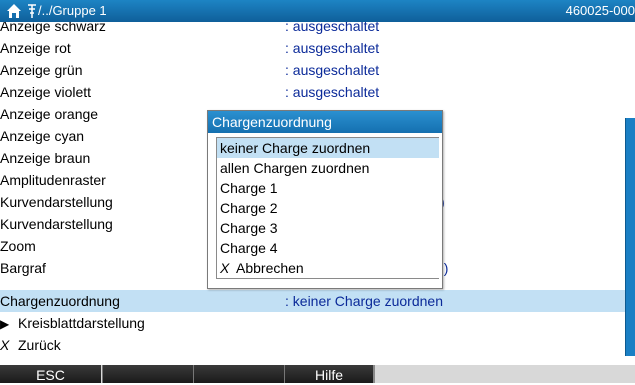 This screenshot has height=385, width=635. What do you see at coordinates (328, 148) in the screenshot?
I see `option-keiner-charge: keiner Charge zuordnen` at bounding box center [328, 148].